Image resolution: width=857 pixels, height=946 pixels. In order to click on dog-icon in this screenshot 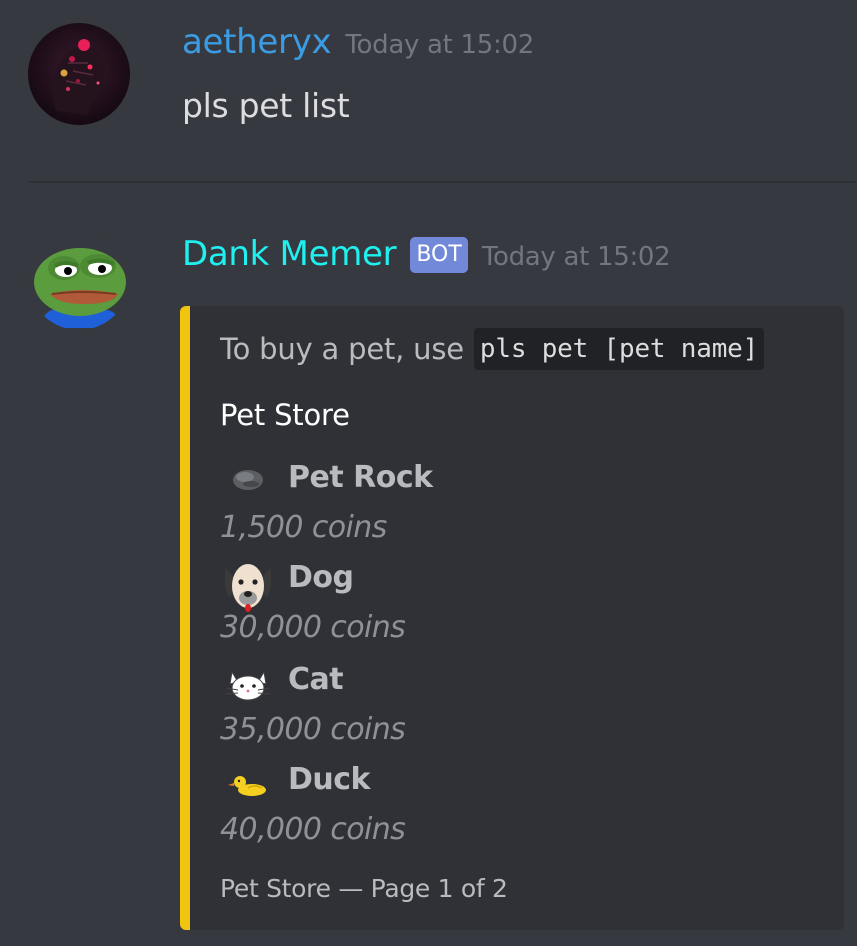, I will do `click(248, 588)`.